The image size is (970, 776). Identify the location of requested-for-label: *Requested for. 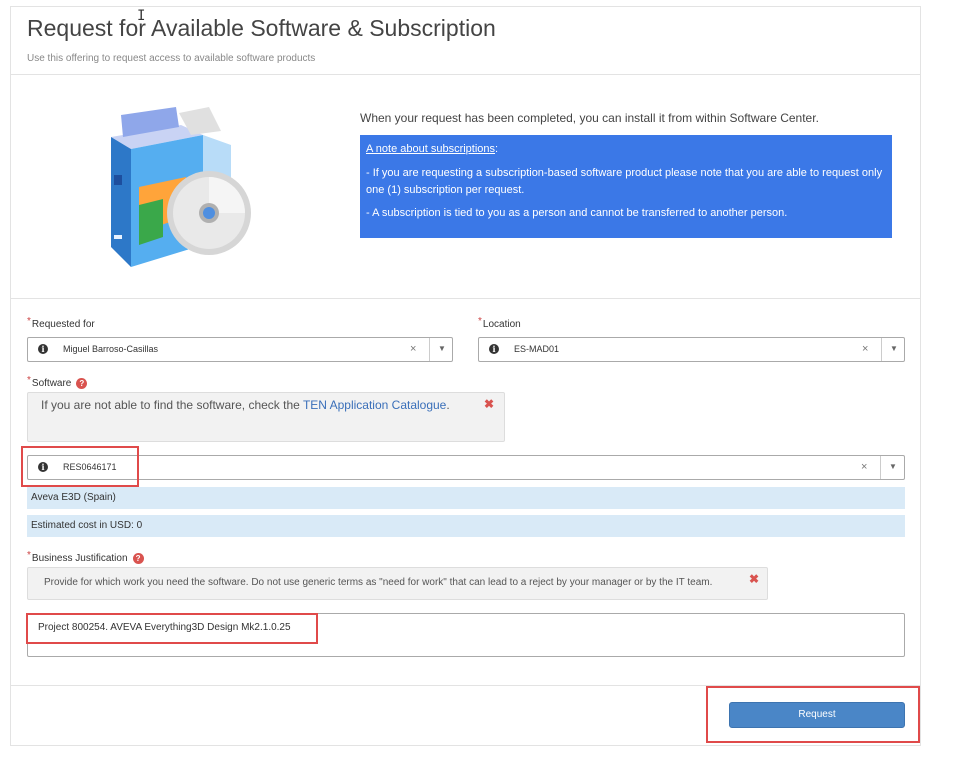
(61, 323).